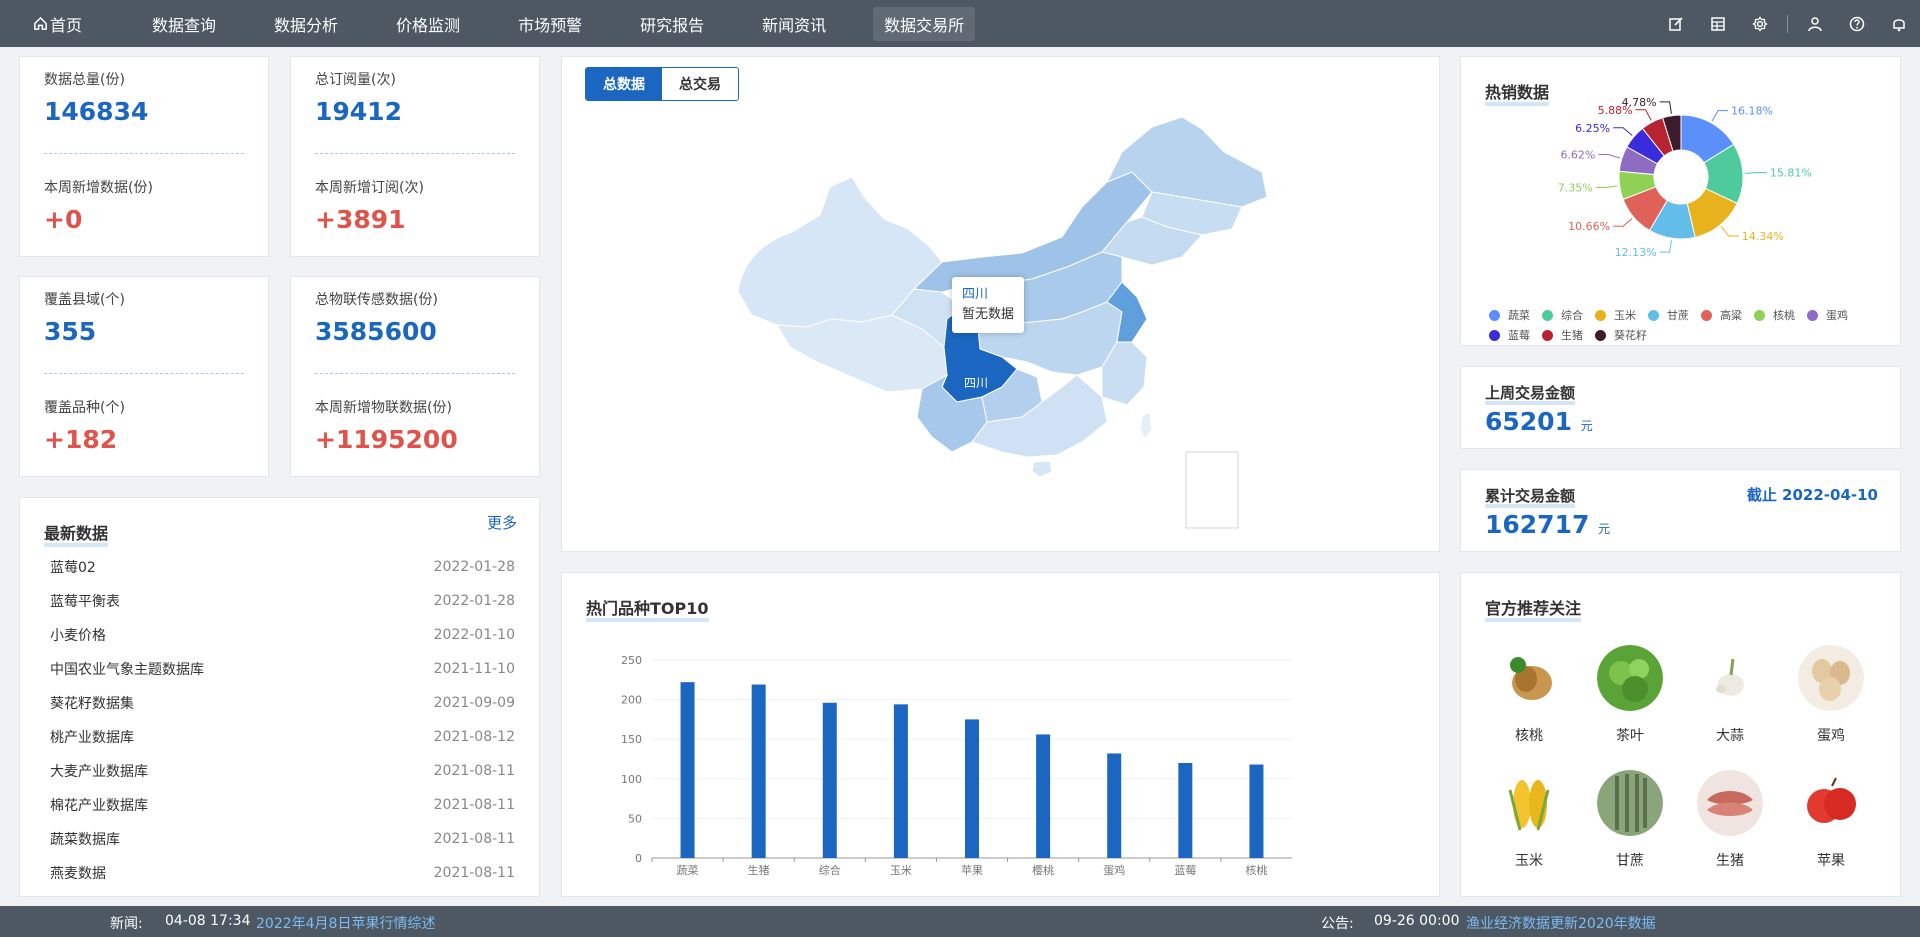 The height and width of the screenshot is (937, 1920). What do you see at coordinates (1730, 803) in the screenshot?
I see `pork-icon` at bounding box center [1730, 803].